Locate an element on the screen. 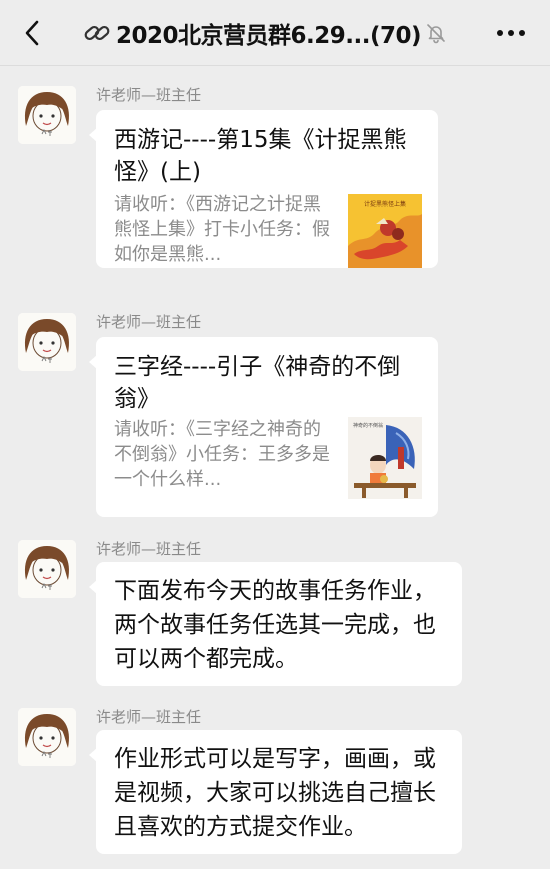  journey-west-thumbnail: 计捉黑熊怪上集 is located at coordinates (385, 231).